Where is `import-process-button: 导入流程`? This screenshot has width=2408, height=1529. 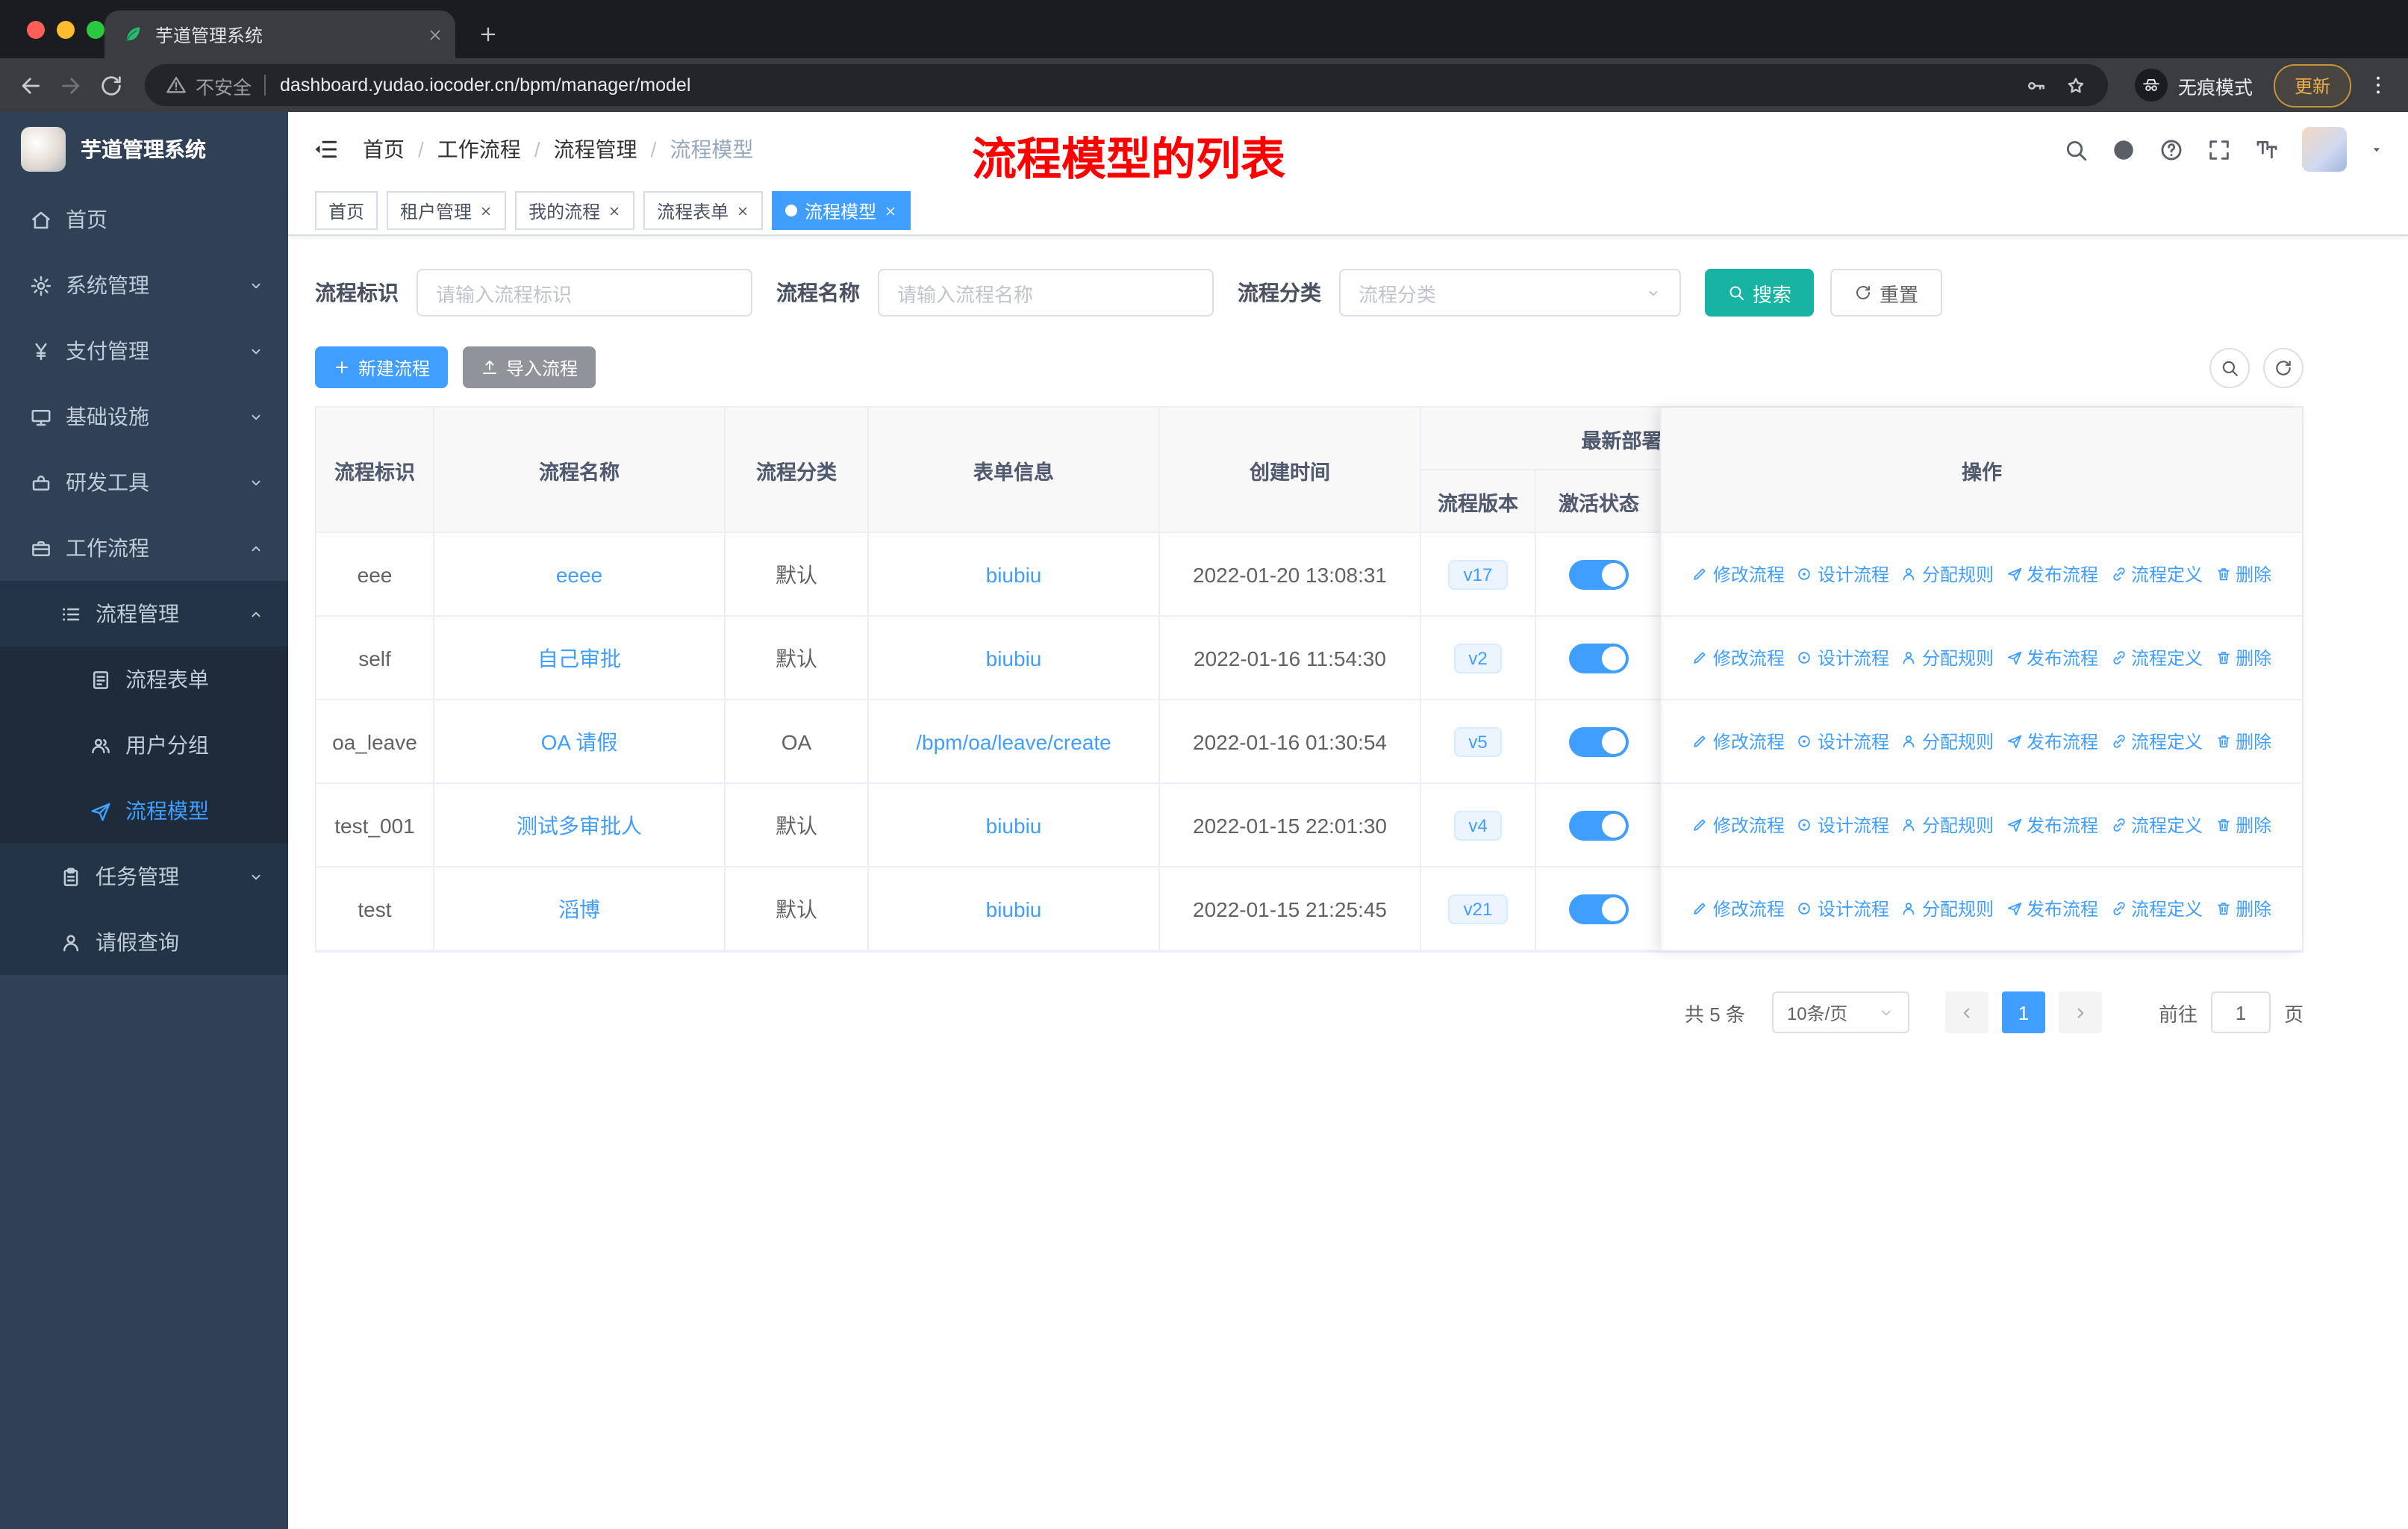 import-process-button: 导入流程 is located at coordinates (529, 367).